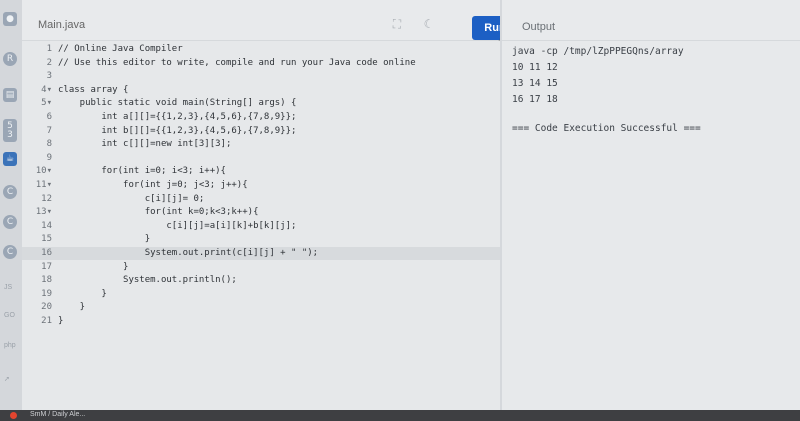 Image resolution: width=800 pixels, height=421 pixels. What do you see at coordinates (539, 27) in the screenshot?
I see `output-title: Output` at bounding box center [539, 27].